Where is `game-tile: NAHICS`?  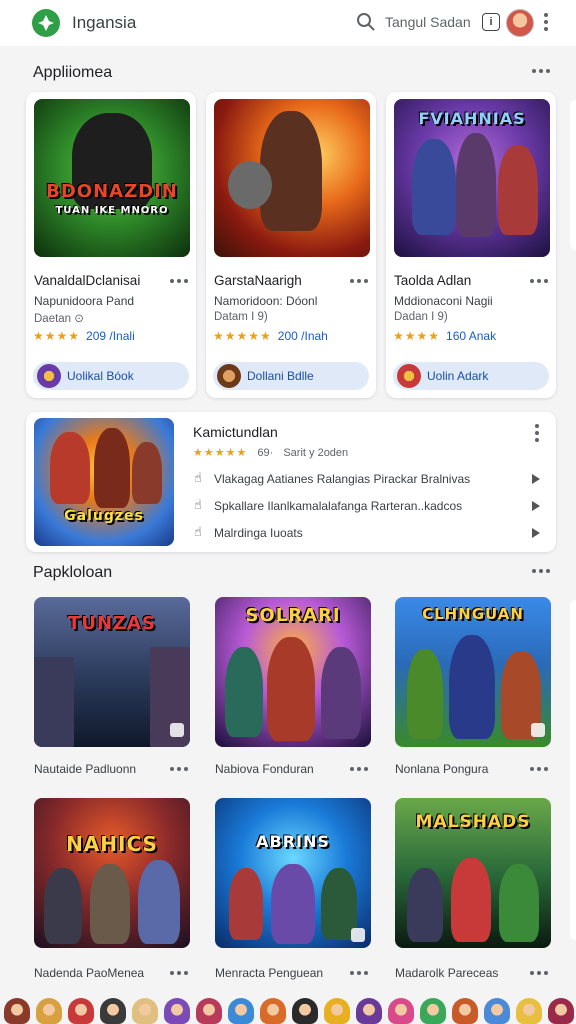 game-tile: NAHICS is located at coordinates (112, 873).